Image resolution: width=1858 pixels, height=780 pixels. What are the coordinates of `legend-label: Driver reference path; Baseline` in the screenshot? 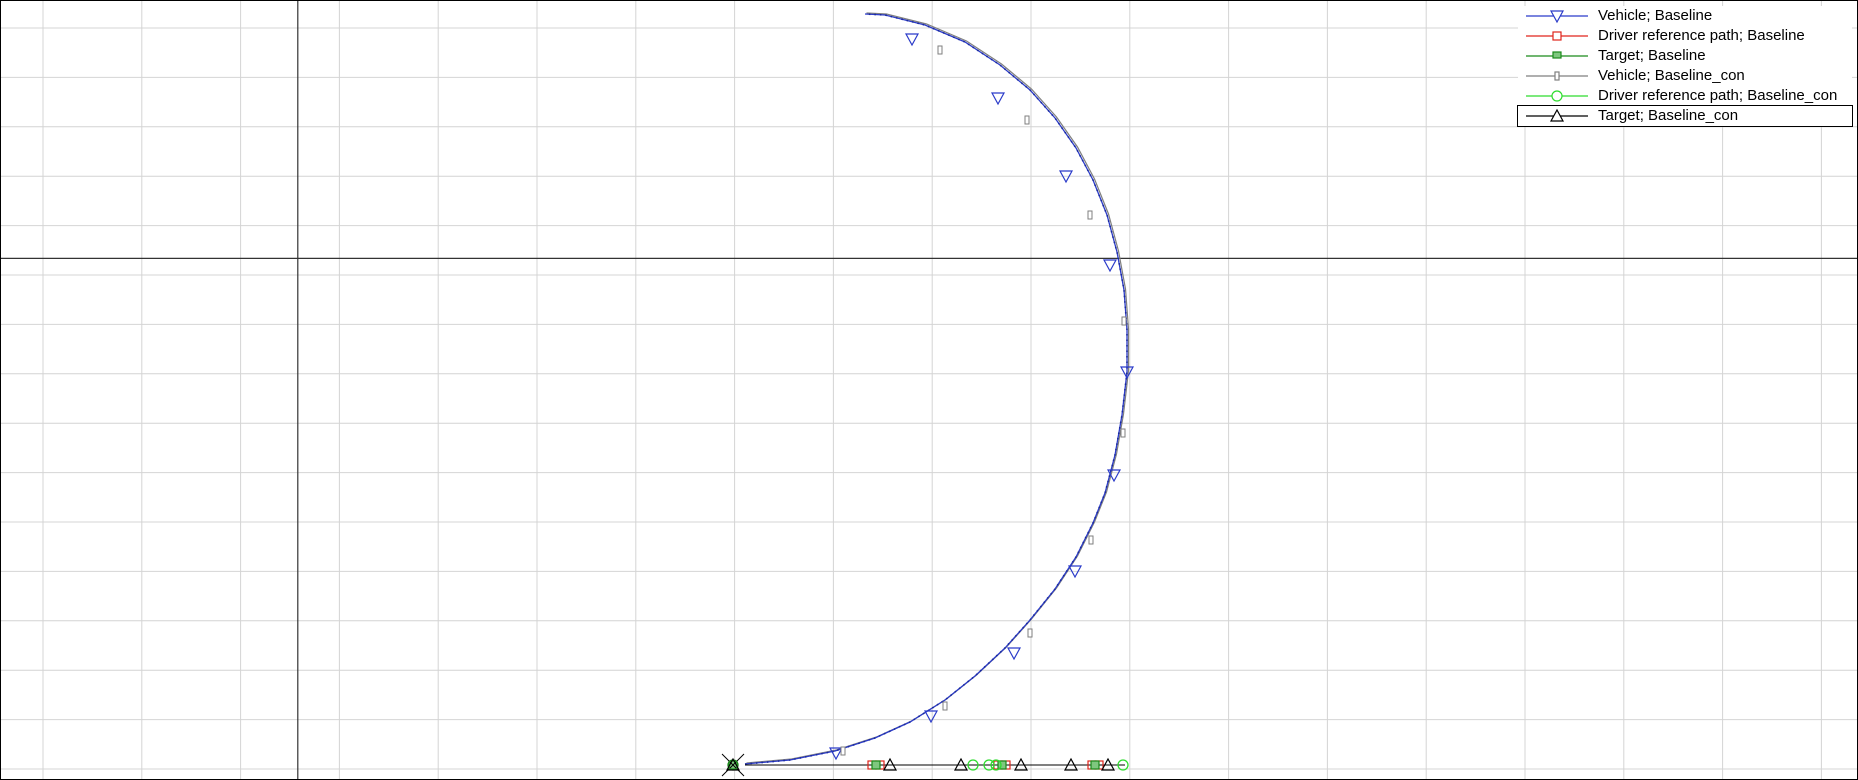 It's located at (1701, 35).